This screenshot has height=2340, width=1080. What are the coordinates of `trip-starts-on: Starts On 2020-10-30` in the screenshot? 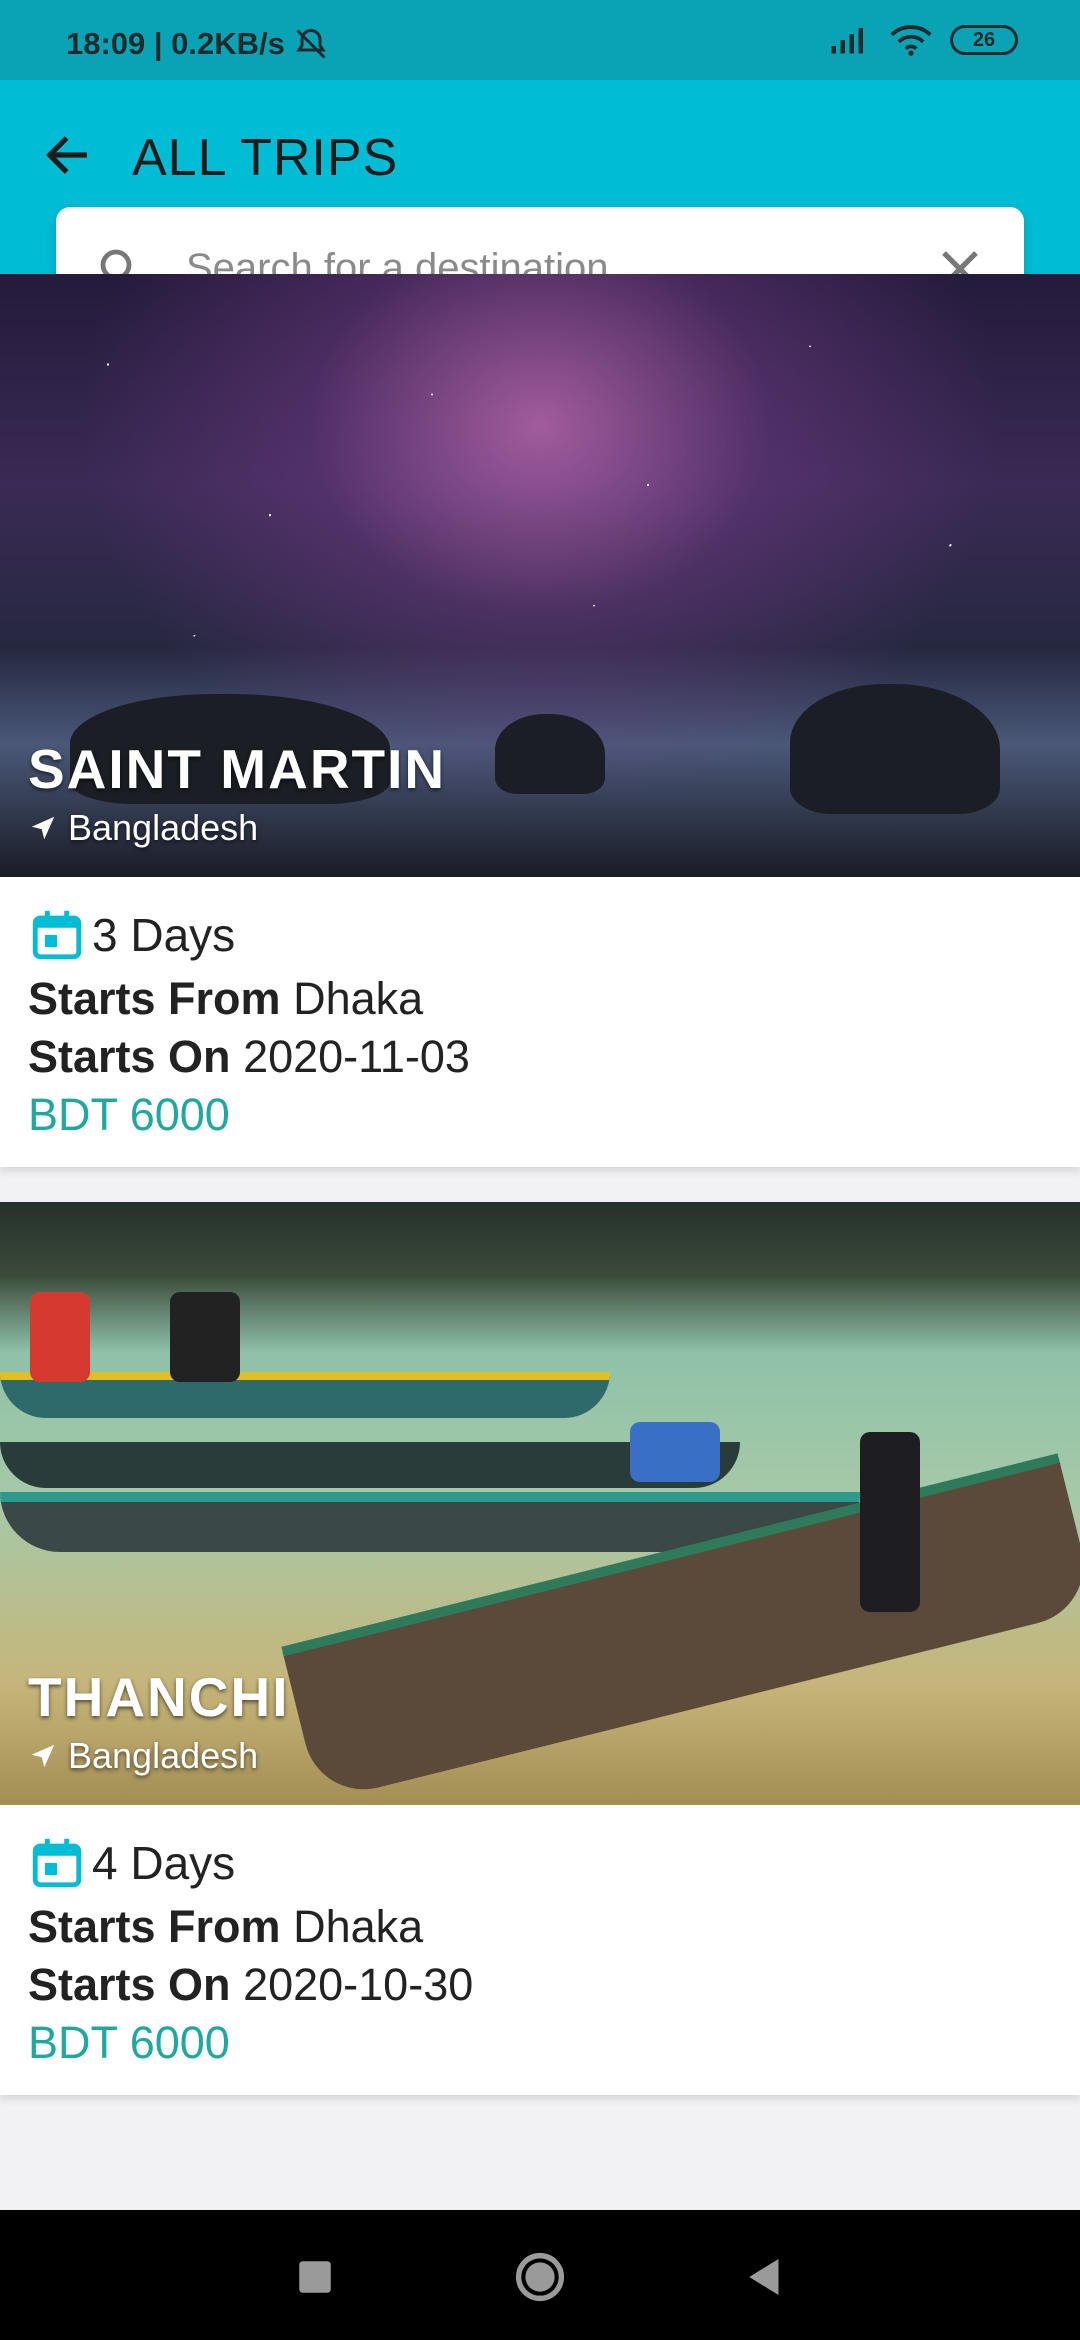 It's located at (540, 1985).